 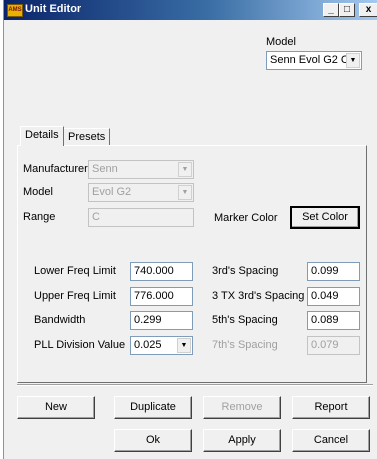 I want to click on manufacturer-value: Senn, so click(x=105, y=169).